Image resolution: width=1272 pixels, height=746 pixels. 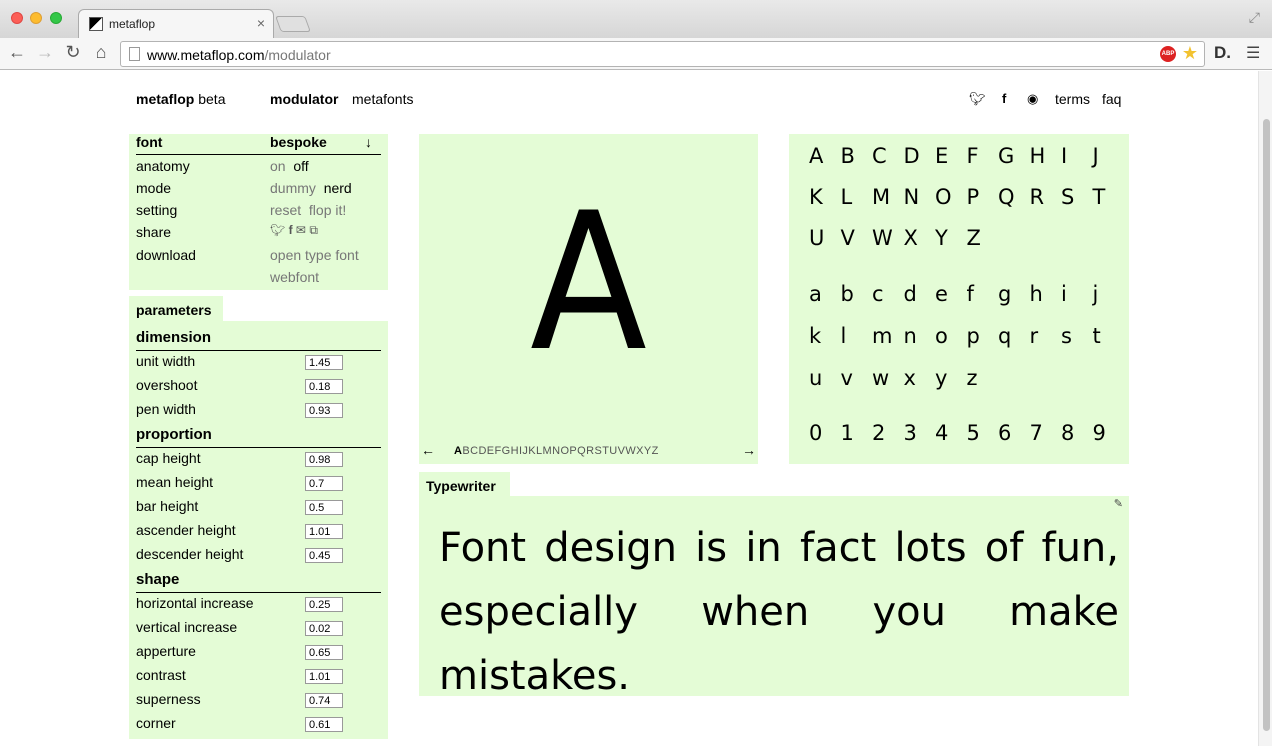 I want to click on glyph-cell: e, so click(x=951, y=294).